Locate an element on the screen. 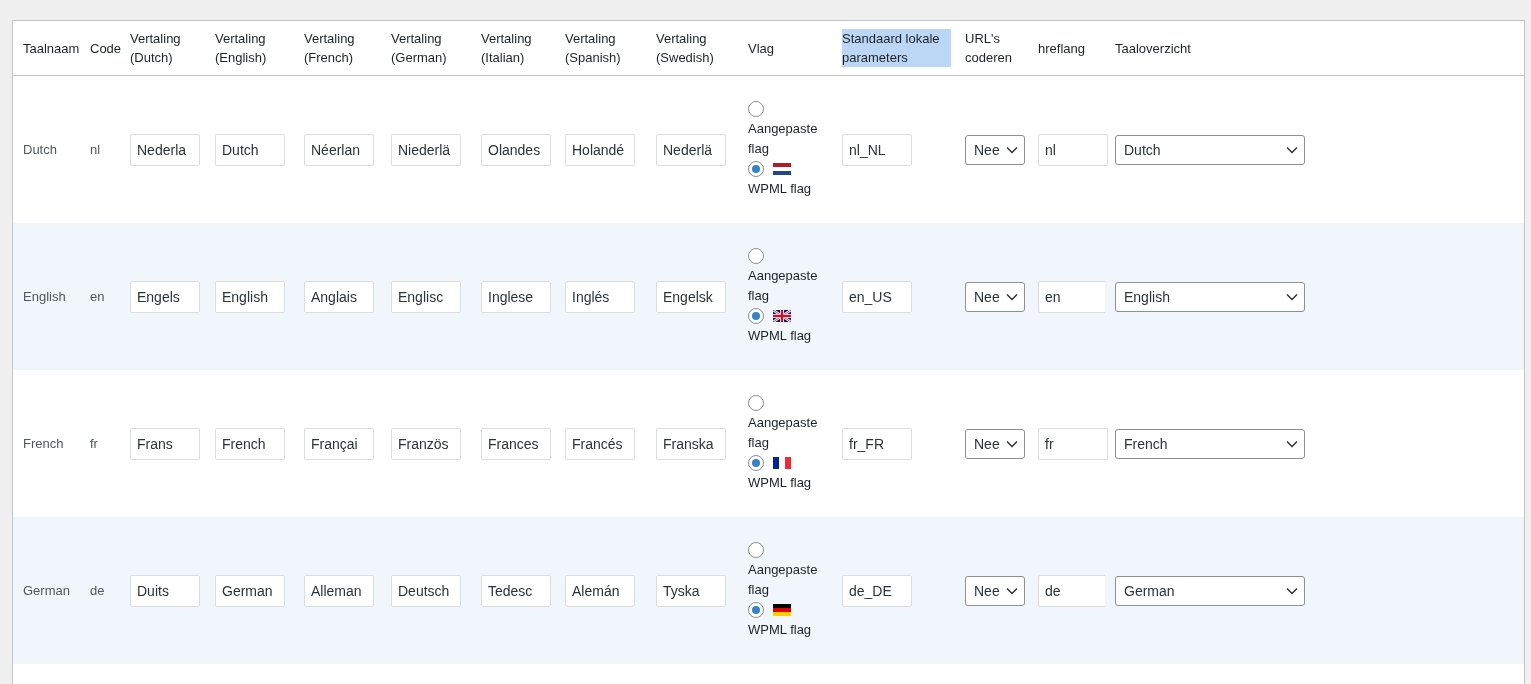 This screenshot has width=1531, height=684. column-header: Vertaling (French) is located at coordinates (330, 48).